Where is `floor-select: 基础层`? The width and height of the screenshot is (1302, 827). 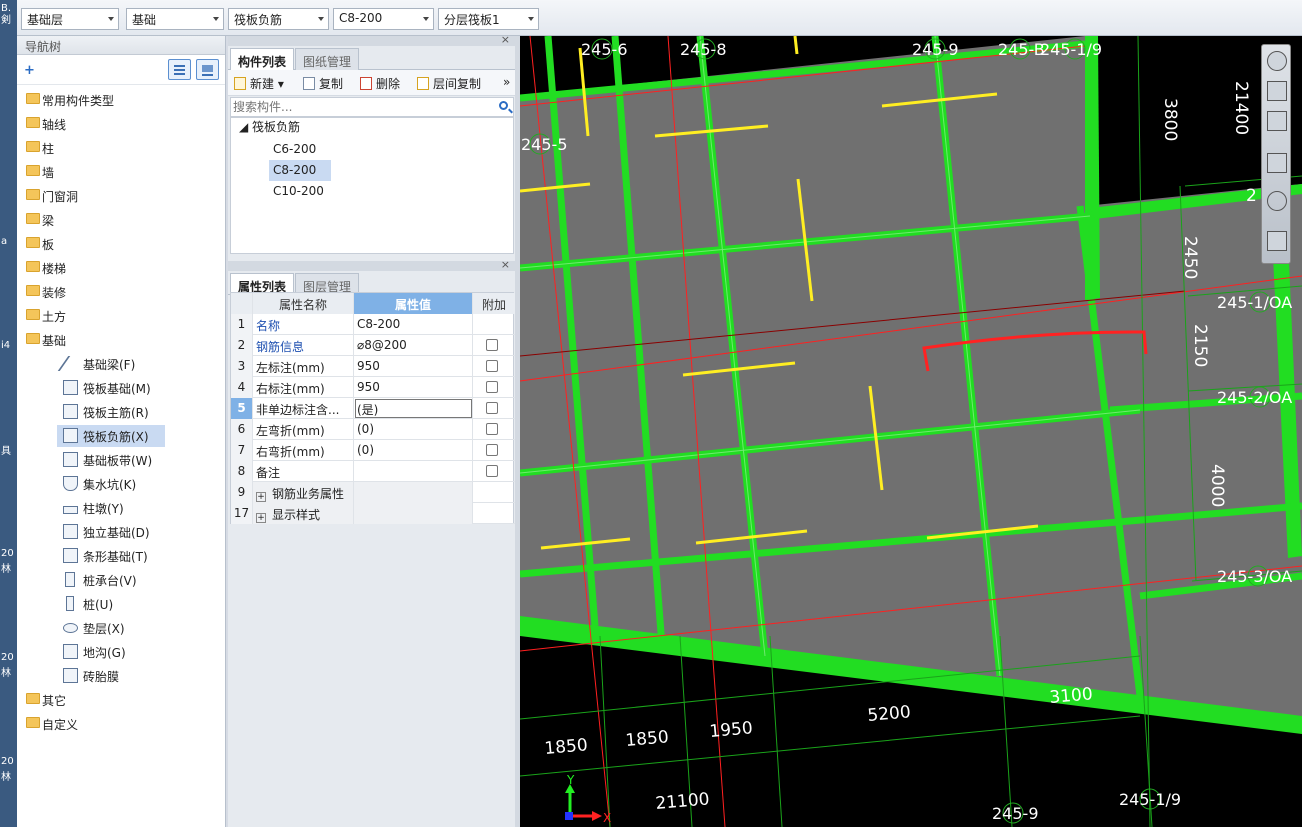 floor-select: 基础层 is located at coordinates (70, 19).